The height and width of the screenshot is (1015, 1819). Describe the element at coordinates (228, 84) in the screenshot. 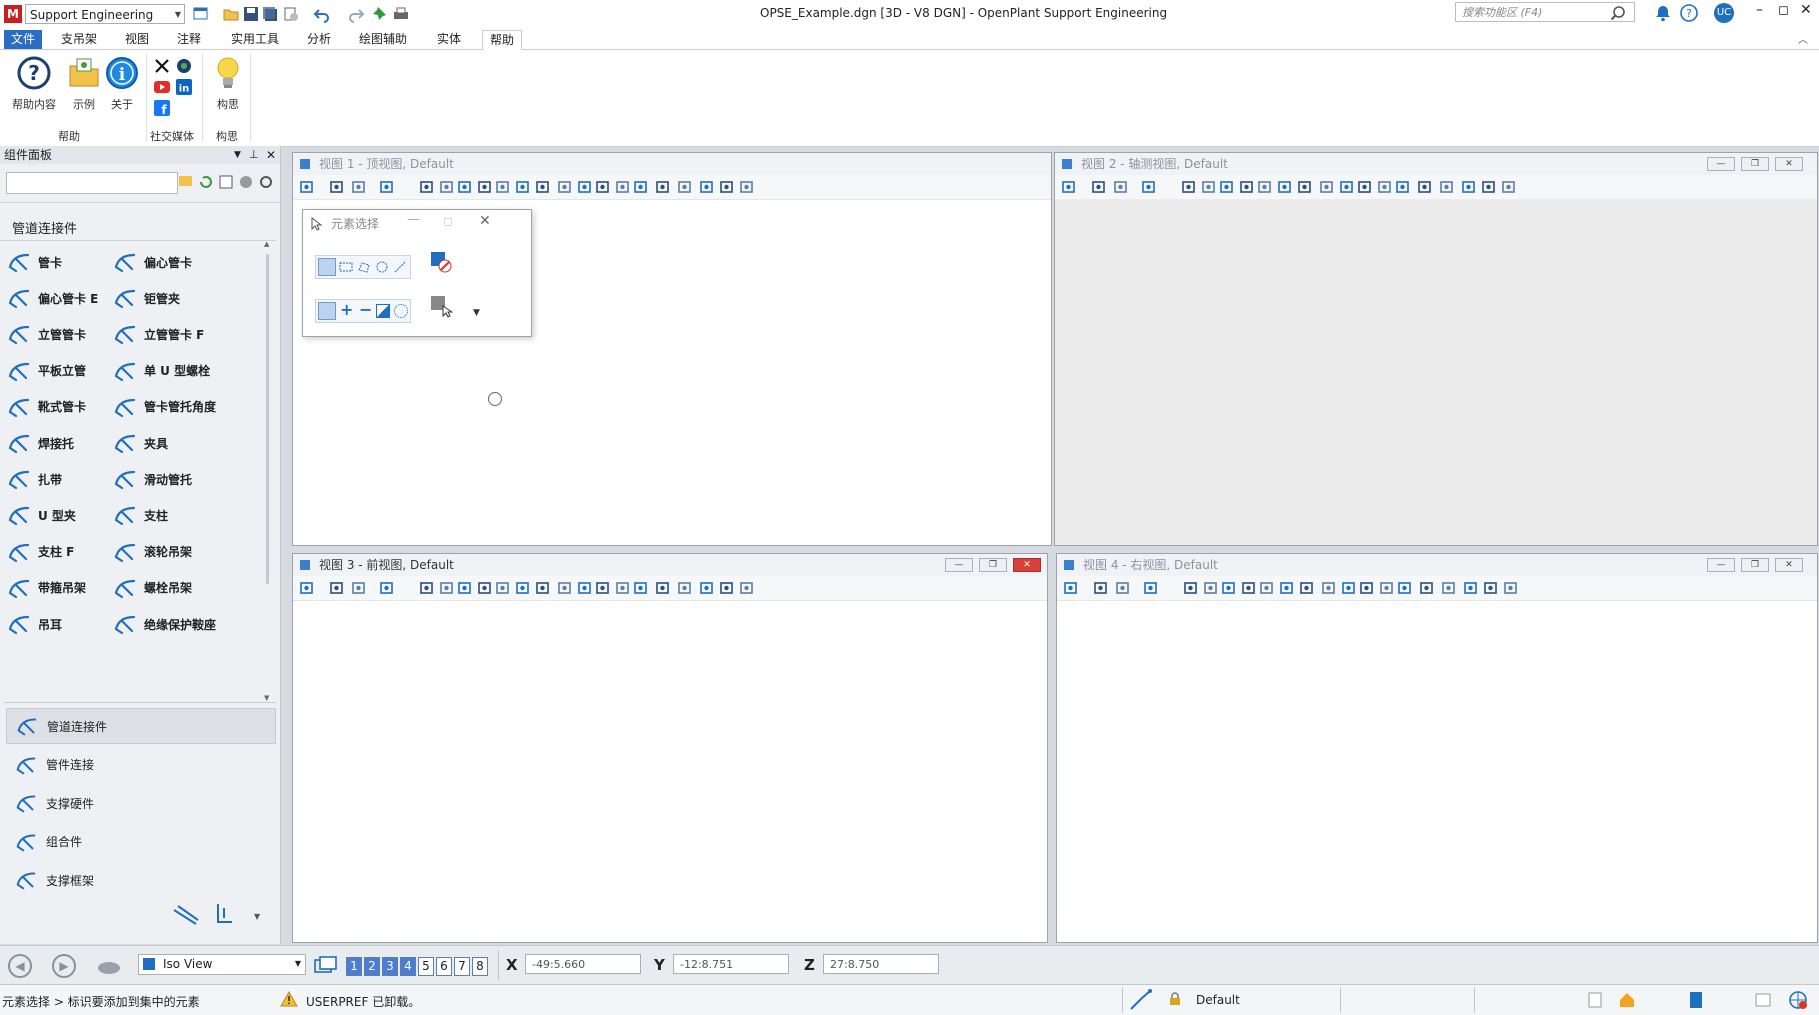

I see `ideas-button: 构思` at that location.